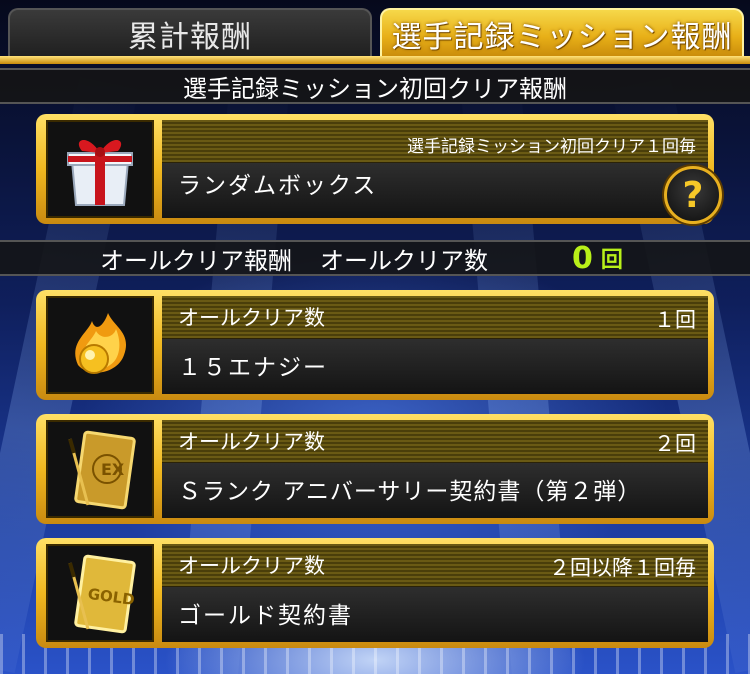  Describe the element at coordinates (253, 368) in the screenshot. I see `reward-name: １５エナジー` at that location.